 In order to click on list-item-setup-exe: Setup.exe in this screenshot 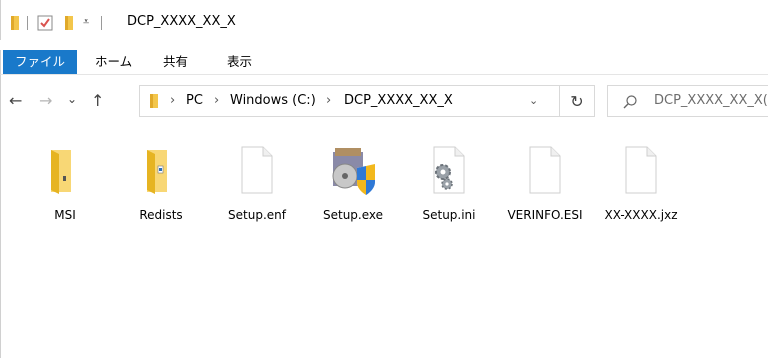, I will do `click(353, 180)`.